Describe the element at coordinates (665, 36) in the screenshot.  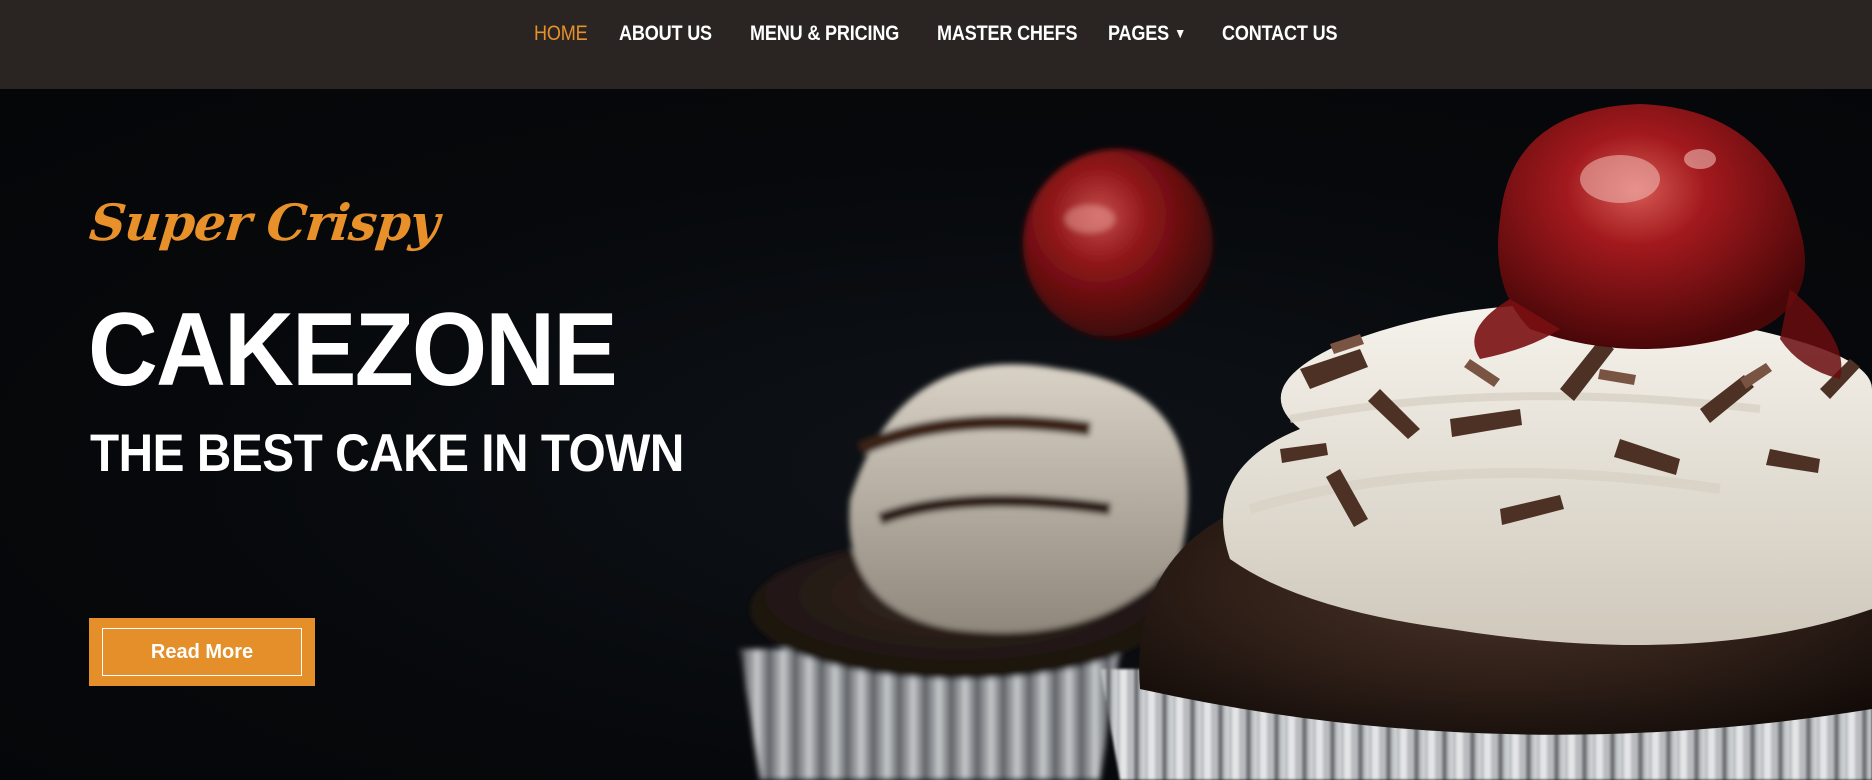
I see `nav-item-about-us: ABOUT US` at that location.